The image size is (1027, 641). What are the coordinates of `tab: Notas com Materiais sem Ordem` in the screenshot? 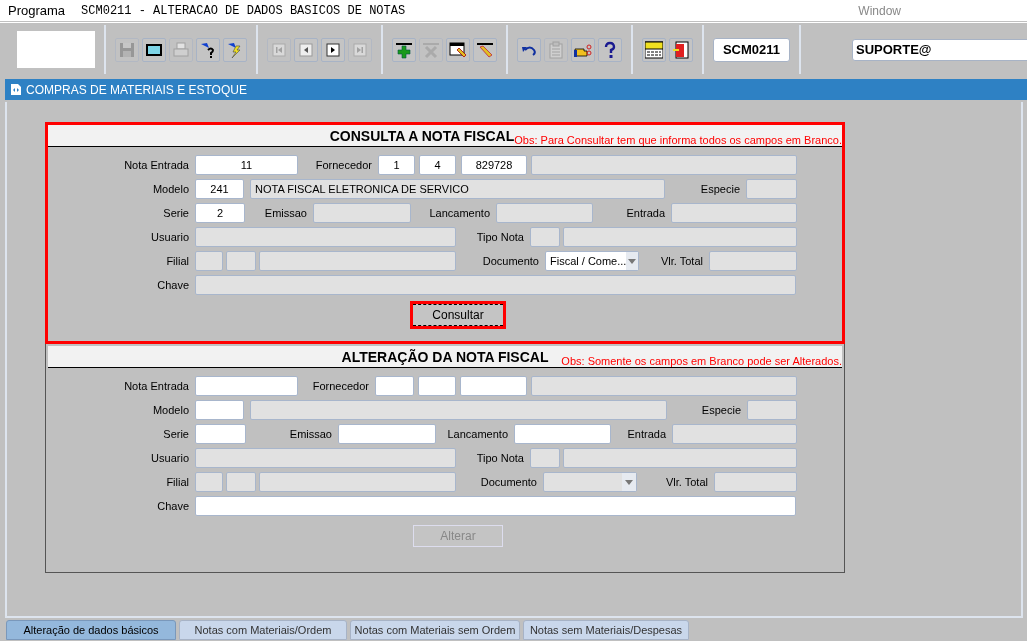 It's located at (435, 630).